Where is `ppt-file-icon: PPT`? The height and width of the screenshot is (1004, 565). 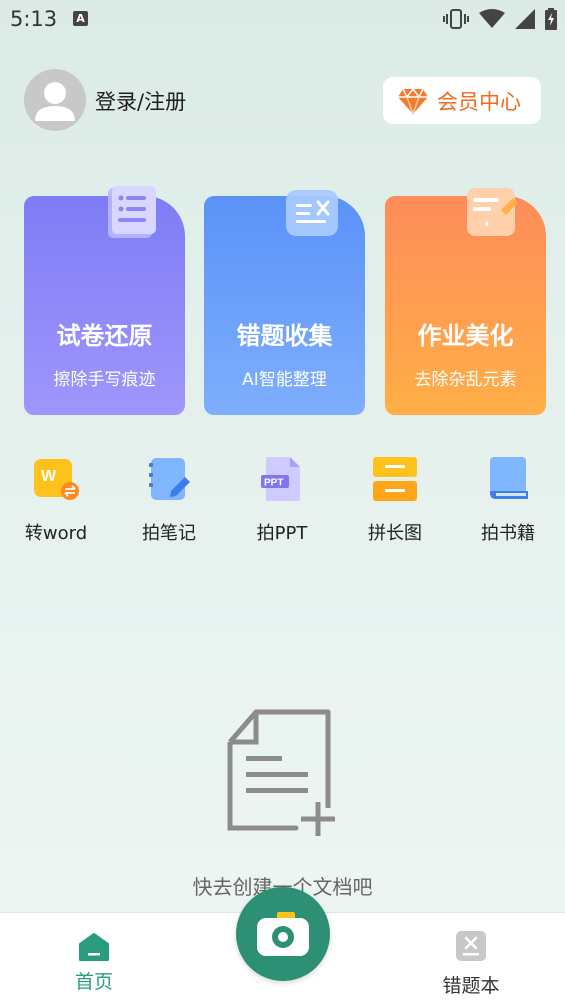
ppt-file-icon: PPT is located at coordinates (280, 479).